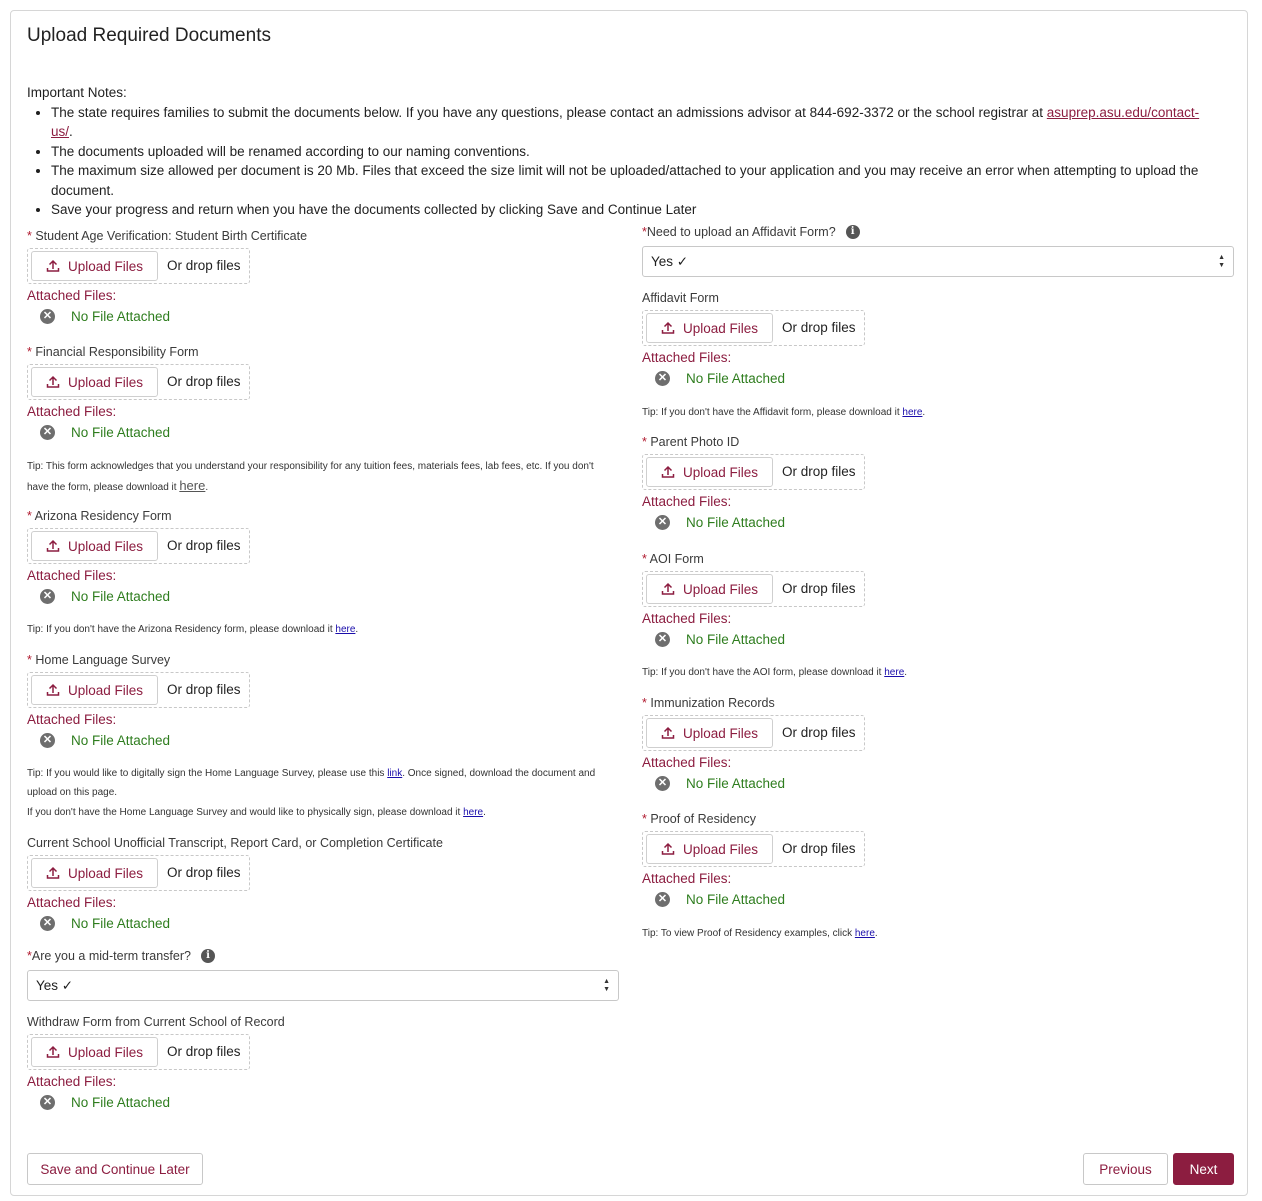 Image resolution: width=1262 pixels, height=1201 pixels. Describe the element at coordinates (708, 703) in the screenshot. I see `field-label: * Immunization Records` at that location.